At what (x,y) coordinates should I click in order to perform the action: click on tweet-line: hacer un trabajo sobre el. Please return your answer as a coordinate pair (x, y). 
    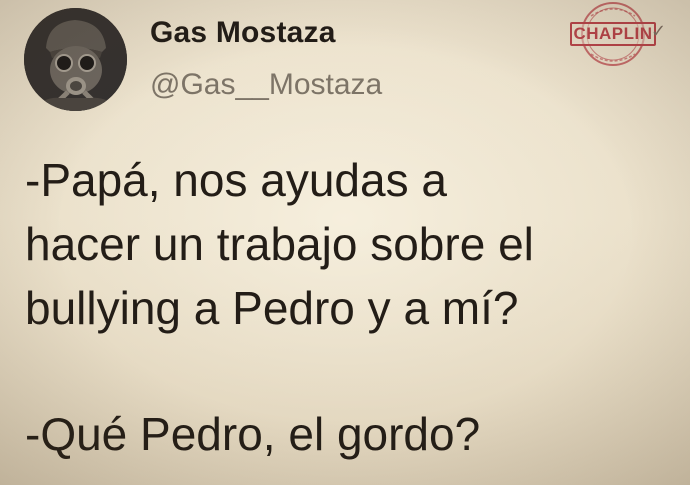
    Looking at the image, I should click on (279, 244).